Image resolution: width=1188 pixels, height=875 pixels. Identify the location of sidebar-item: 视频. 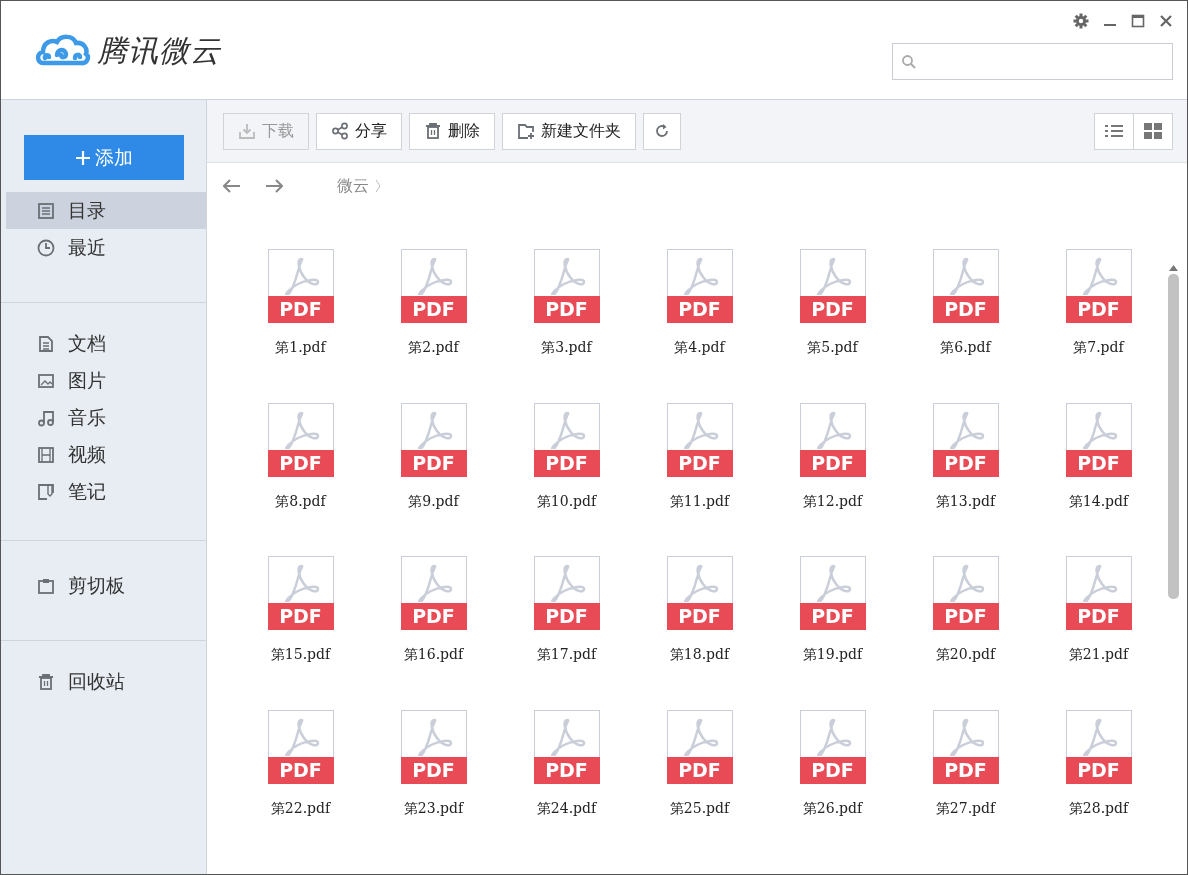
(106, 454).